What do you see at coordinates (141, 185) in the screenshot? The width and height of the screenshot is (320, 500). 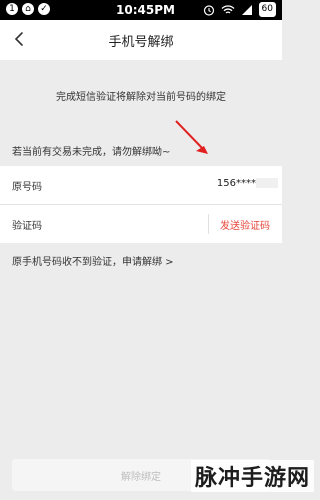 I see `original-number-row: 原号码 156****` at bounding box center [141, 185].